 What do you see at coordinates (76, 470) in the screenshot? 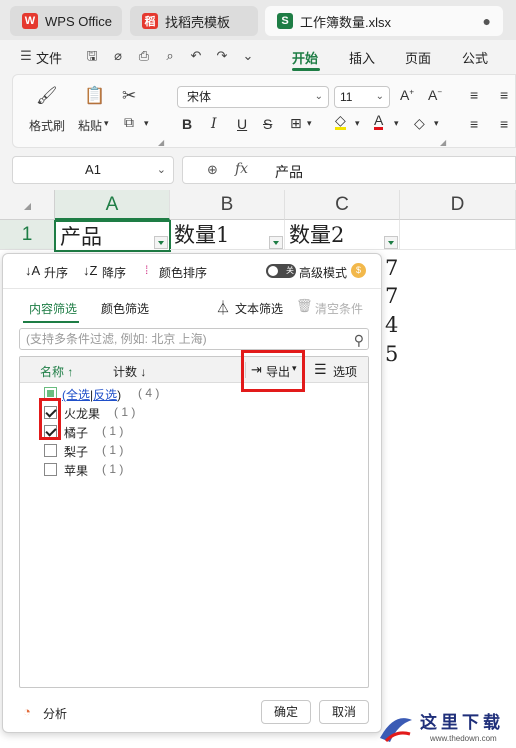
I see `item-label: 苹果` at bounding box center [76, 470].